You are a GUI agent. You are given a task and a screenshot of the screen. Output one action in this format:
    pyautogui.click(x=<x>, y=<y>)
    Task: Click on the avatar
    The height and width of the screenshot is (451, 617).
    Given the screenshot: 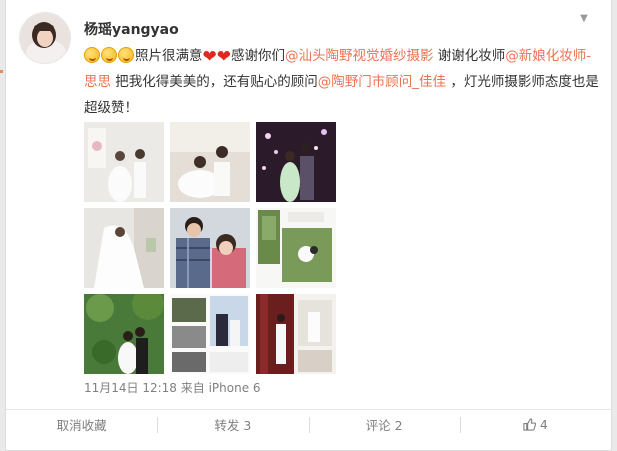 What is the action you would take?
    pyautogui.click(x=45, y=38)
    